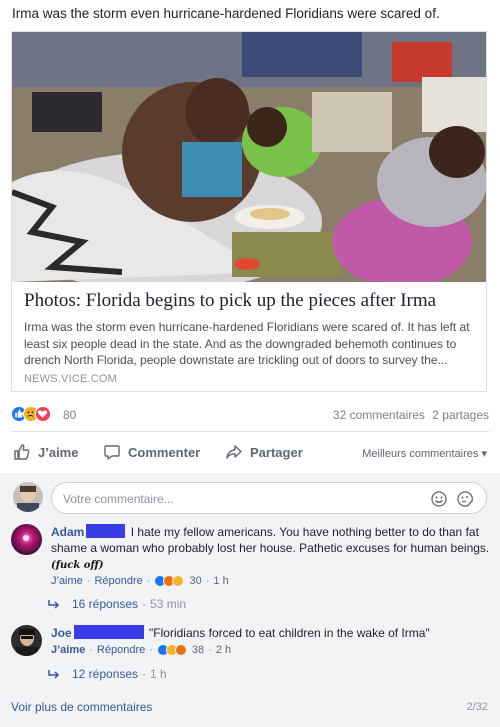  Describe the element at coordinates (439, 499) in the screenshot. I see `emoji-icon` at that location.